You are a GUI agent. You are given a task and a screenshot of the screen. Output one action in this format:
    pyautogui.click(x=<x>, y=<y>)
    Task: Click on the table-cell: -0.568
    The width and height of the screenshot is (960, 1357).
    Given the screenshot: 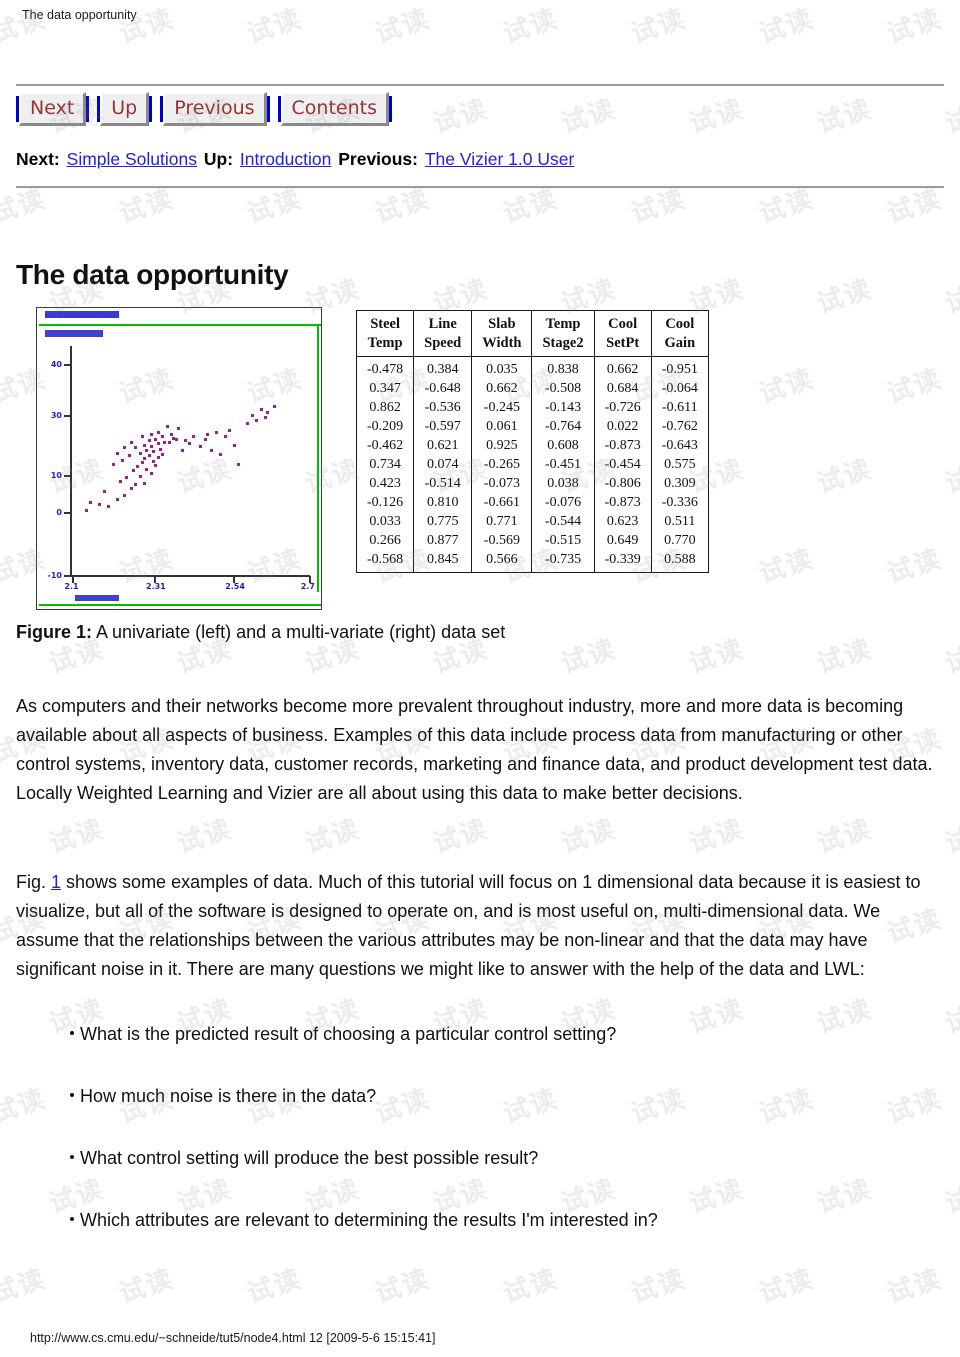 What is the action you would take?
    pyautogui.click(x=385, y=561)
    